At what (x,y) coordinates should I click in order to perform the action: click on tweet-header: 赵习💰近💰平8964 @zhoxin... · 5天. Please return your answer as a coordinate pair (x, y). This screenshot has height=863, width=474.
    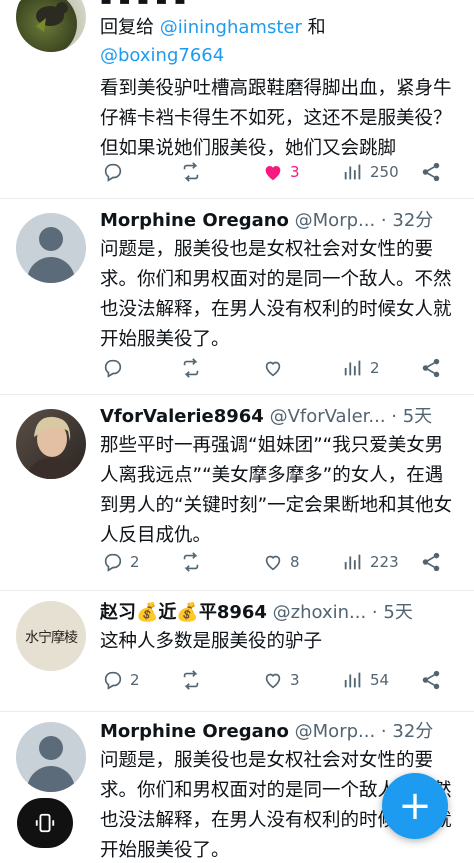
    Looking at the image, I should click on (278, 613).